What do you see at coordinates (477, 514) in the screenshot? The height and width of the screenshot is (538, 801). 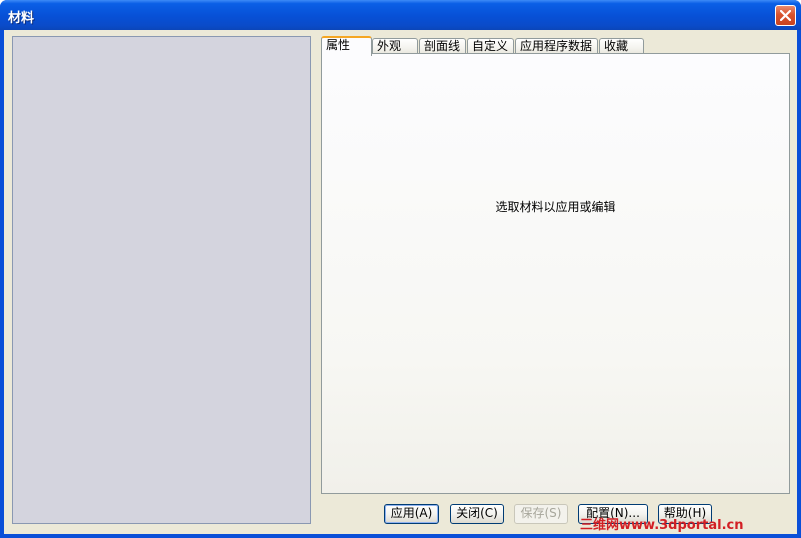 I see `close-button: 关闭(C)` at bounding box center [477, 514].